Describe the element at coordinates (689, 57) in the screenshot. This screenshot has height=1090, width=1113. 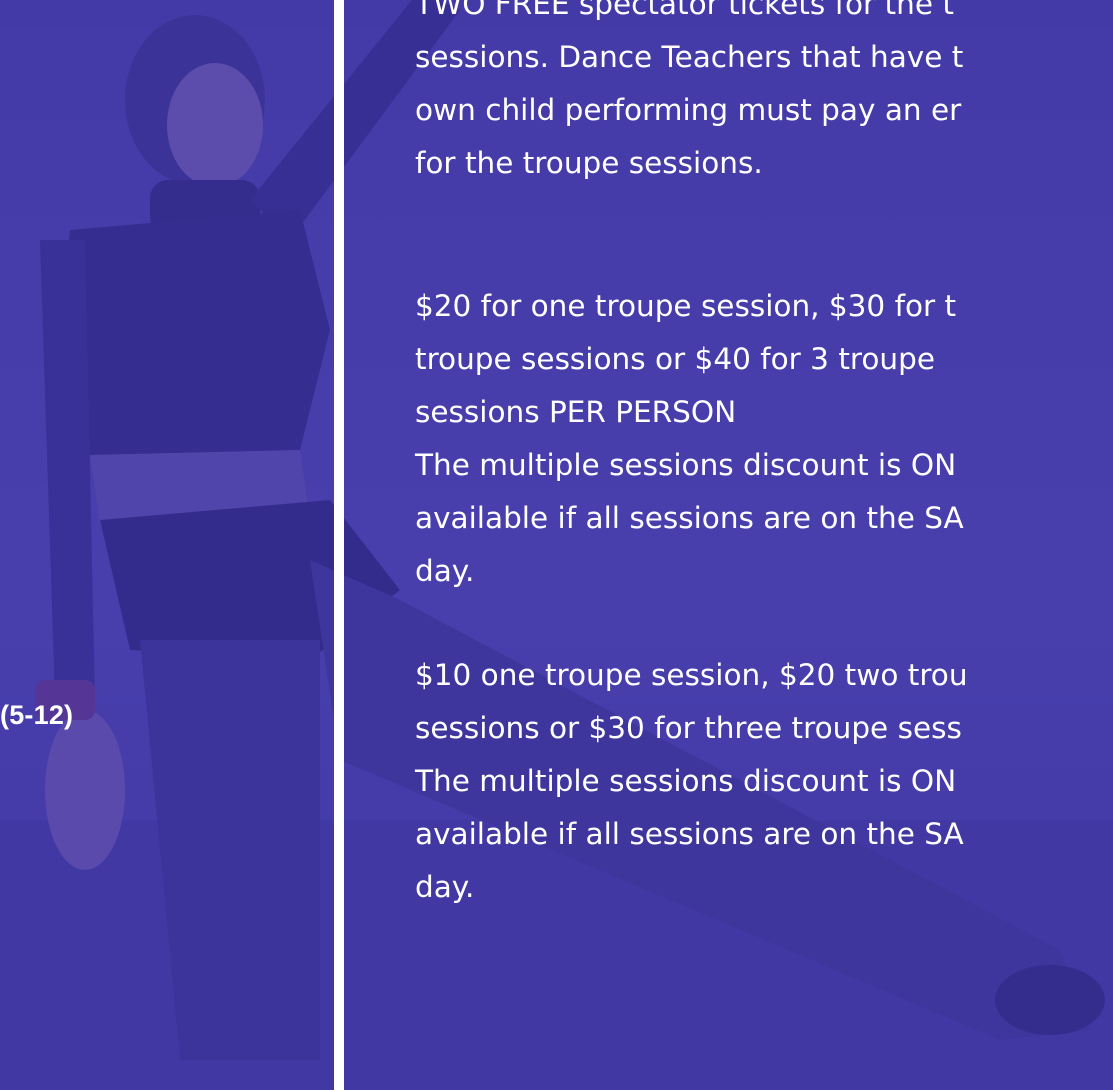
I see `text-line: sessions. Dance Teachers that have t` at that location.